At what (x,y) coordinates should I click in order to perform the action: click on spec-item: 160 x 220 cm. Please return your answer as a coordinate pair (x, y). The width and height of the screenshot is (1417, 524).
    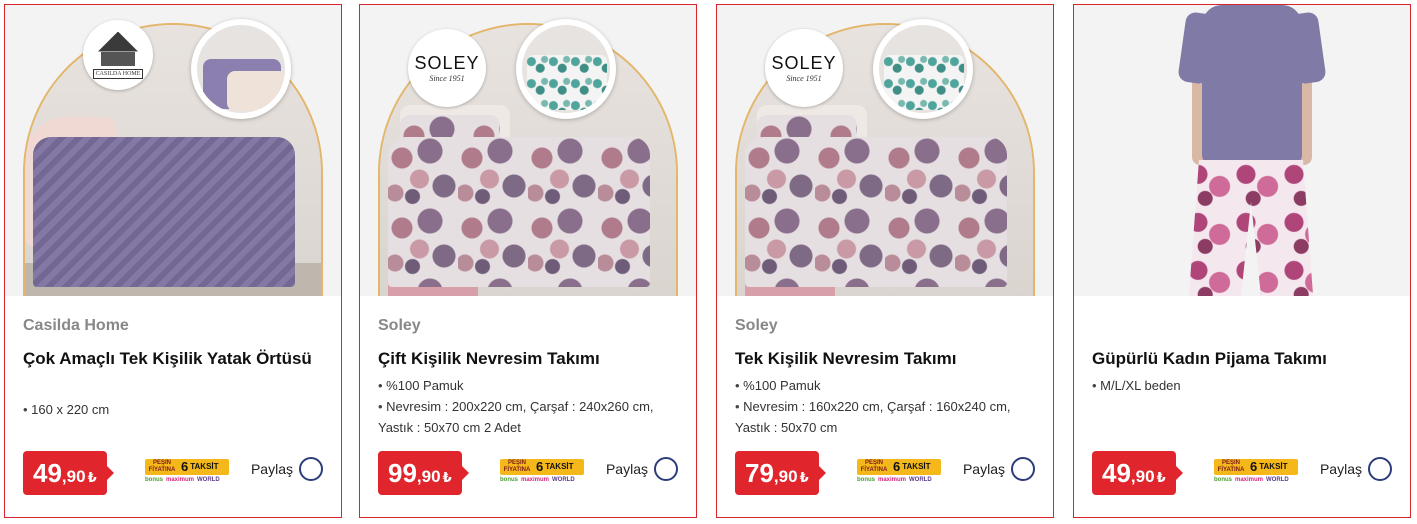
    Looking at the image, I should click on (178, 409).